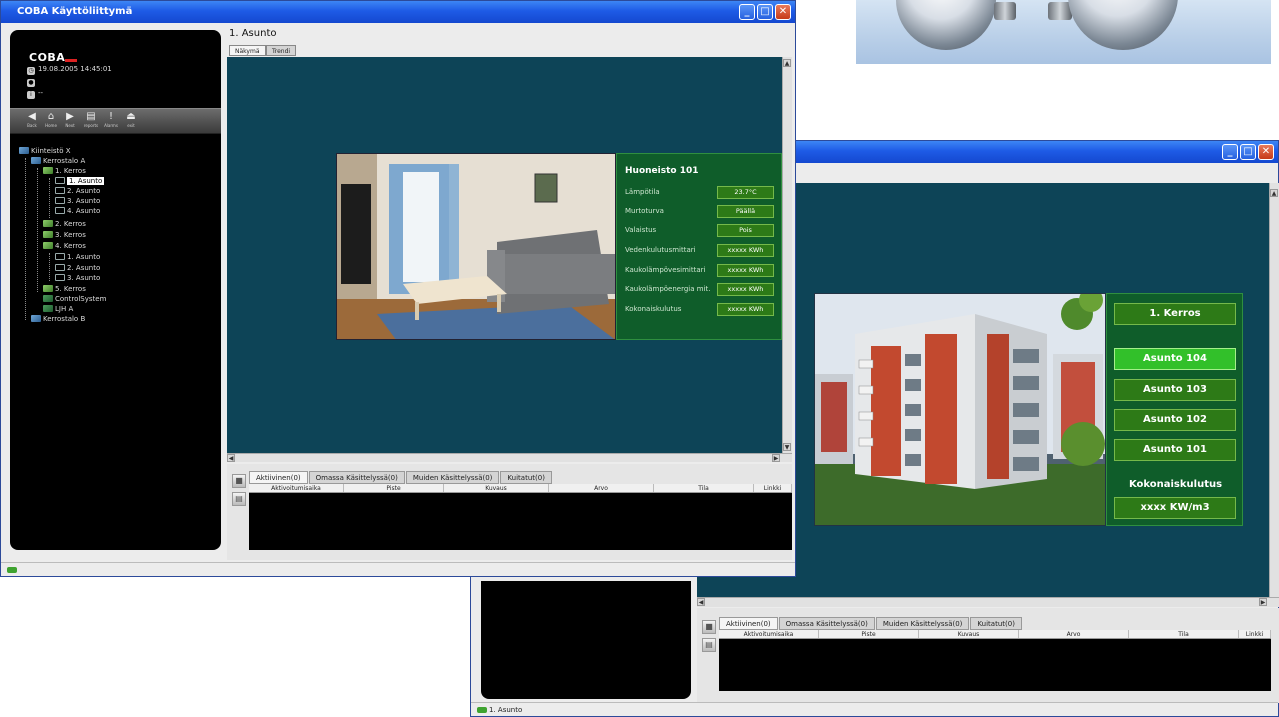 The image size is (1279, 717). I want to click on tree-node-floor-2: 2. Kerros, so click(64, 224).